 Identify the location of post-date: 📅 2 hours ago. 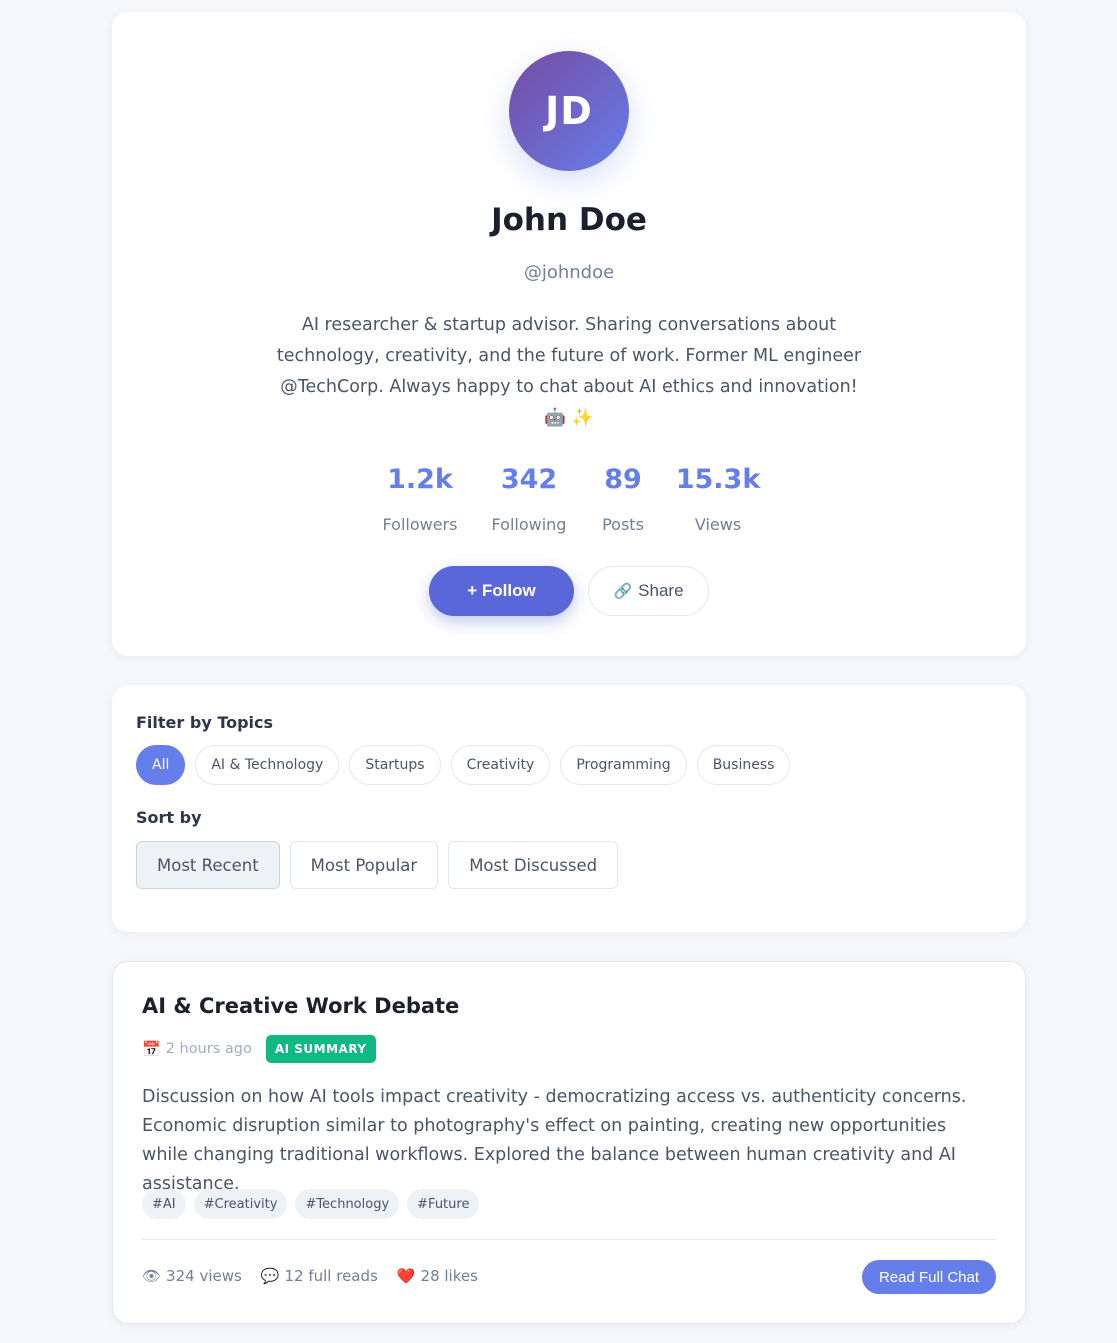
(197, 1049).